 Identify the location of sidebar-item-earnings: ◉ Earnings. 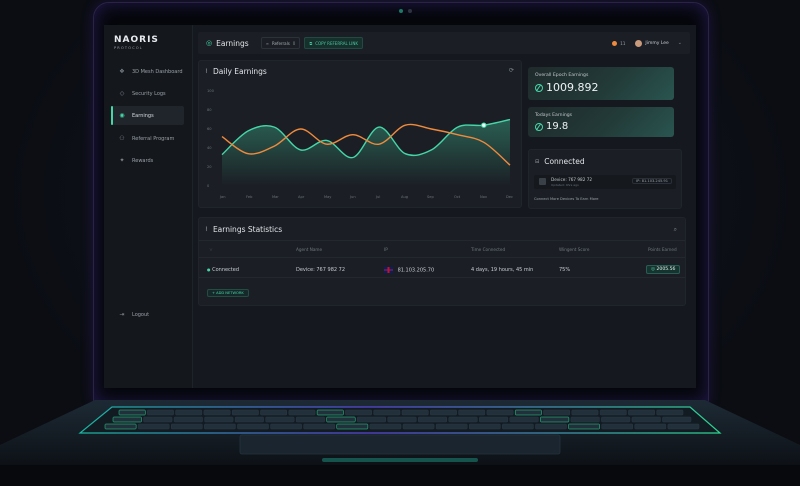
(147, 115).